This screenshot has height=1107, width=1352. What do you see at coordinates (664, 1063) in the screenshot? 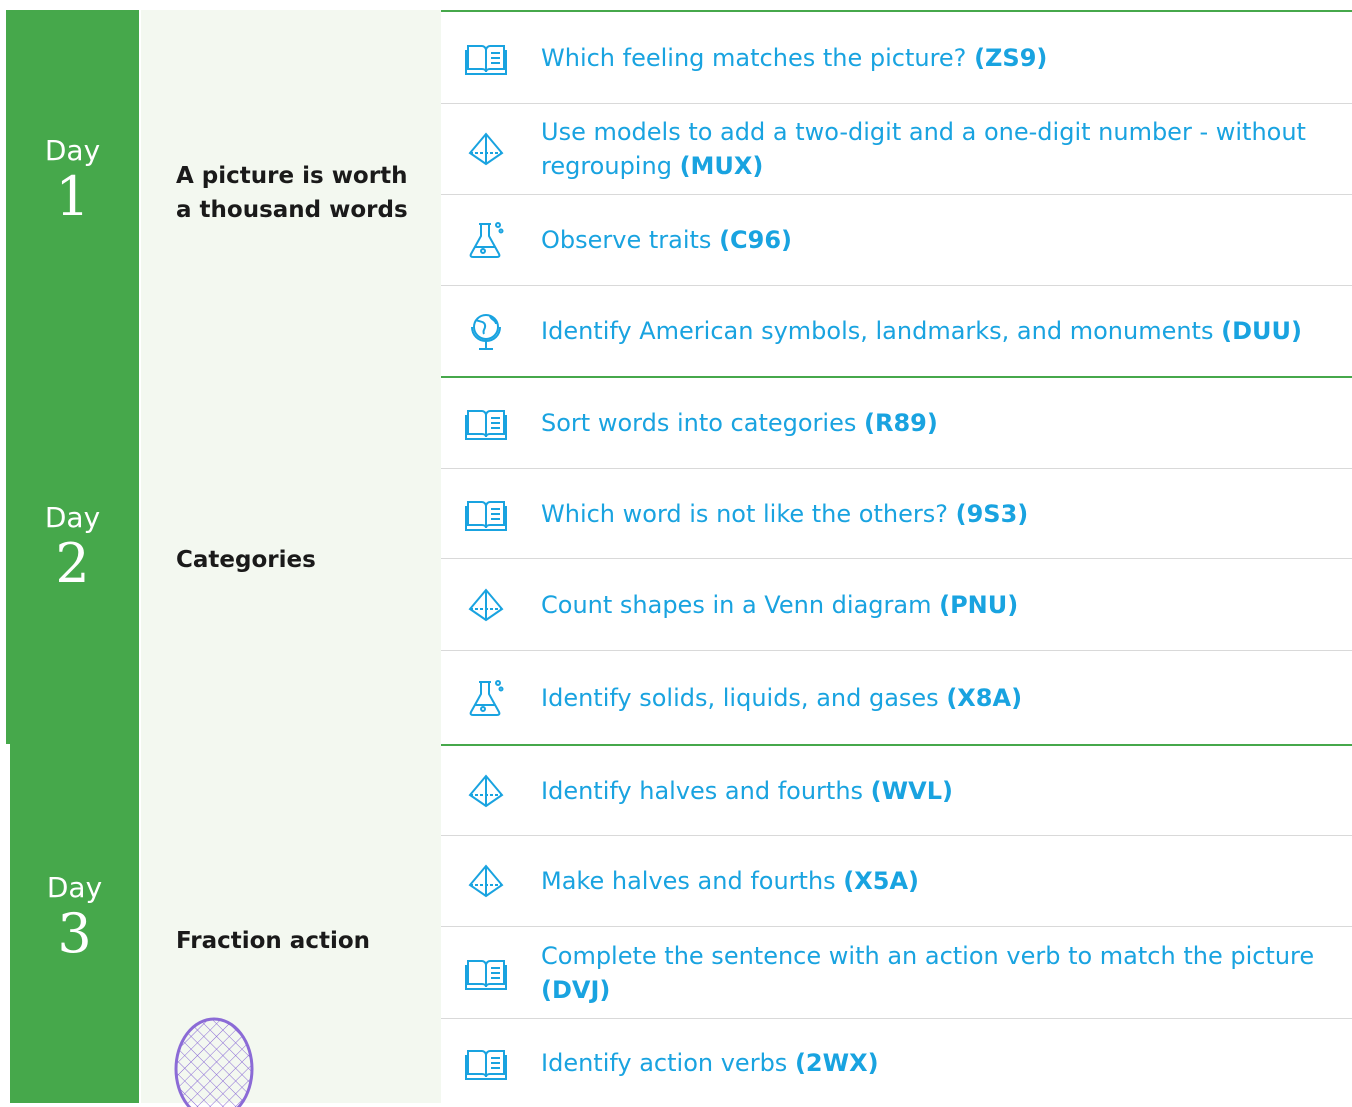
I see `skill-title: Identify action verbs` at bounding box center [664, 1063].